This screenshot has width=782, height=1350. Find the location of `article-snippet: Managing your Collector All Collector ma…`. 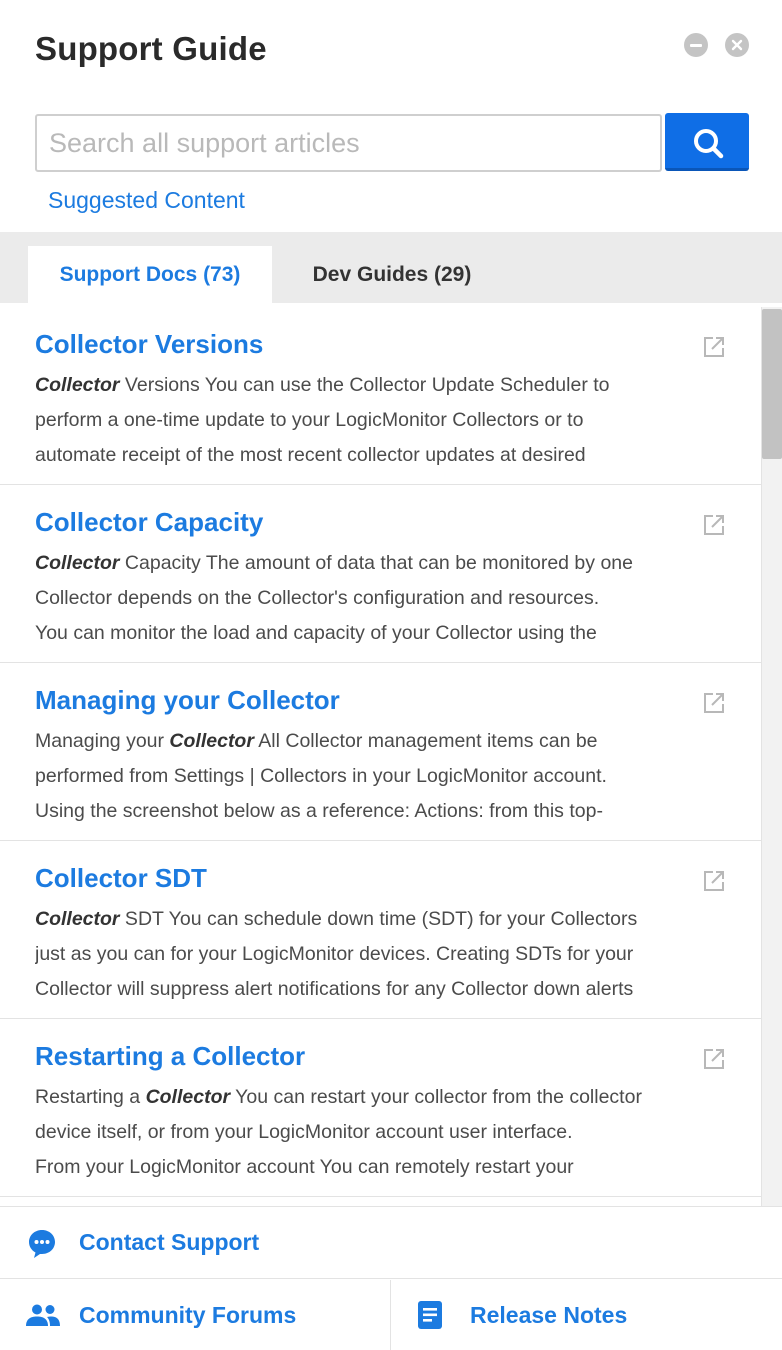

article-snippet: Managing your Collector All Collector ma… is located at coordinates (375, 776).